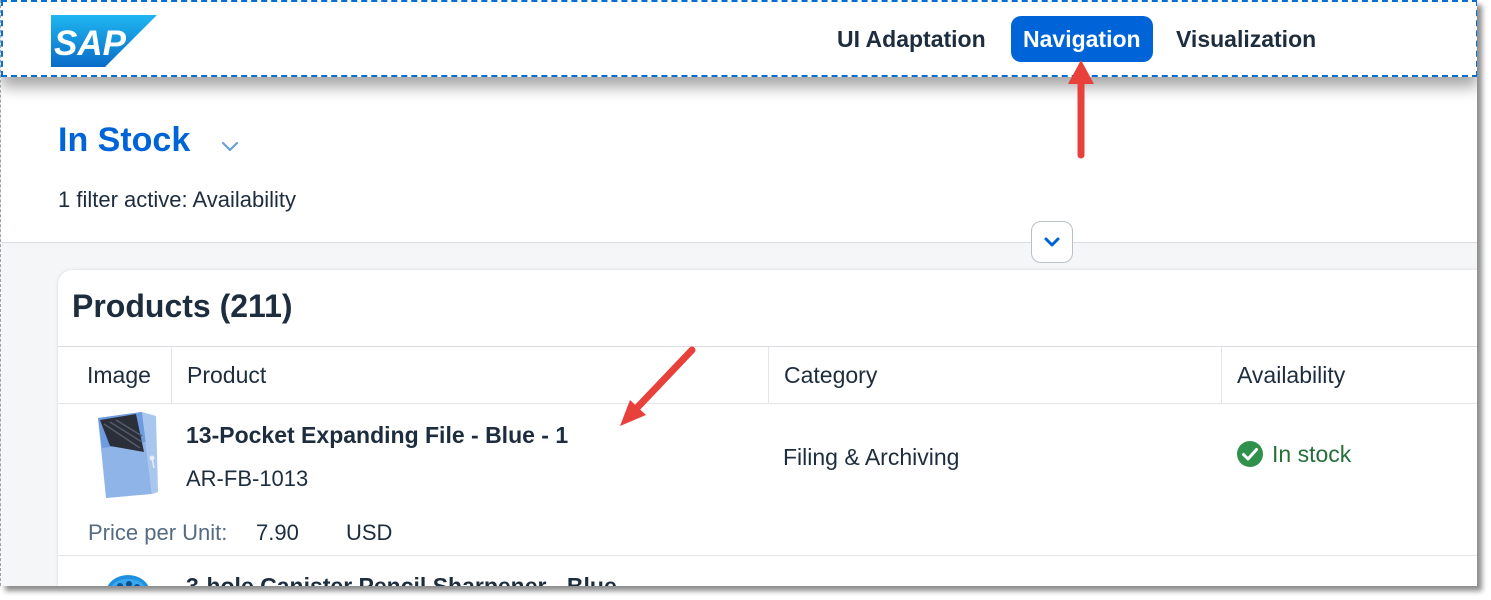  Describe the element at coordinates (377, 435) in the screenshot. I see `product-name-link: 13-Pocket Expanding File - Blue - 1` at that location.